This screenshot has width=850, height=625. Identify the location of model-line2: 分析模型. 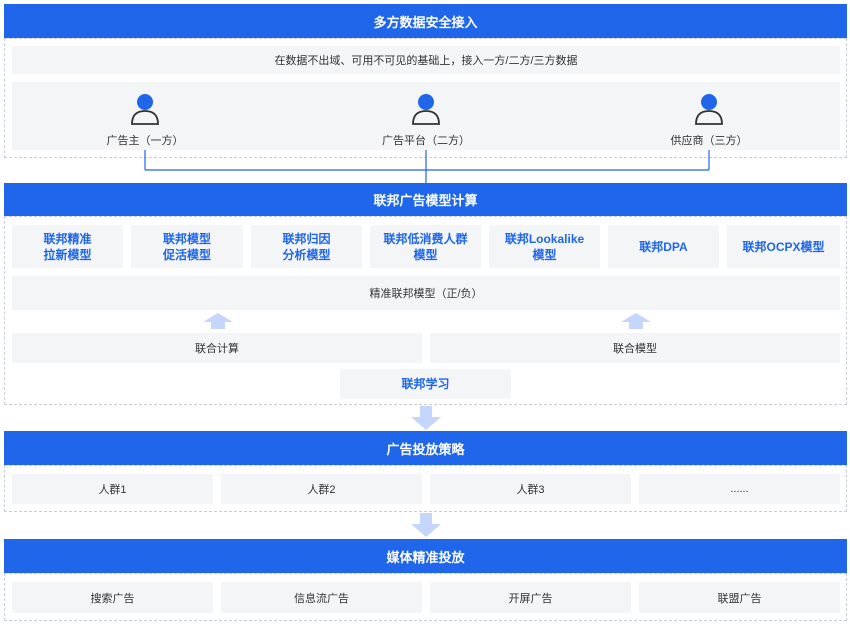
(306, 254).